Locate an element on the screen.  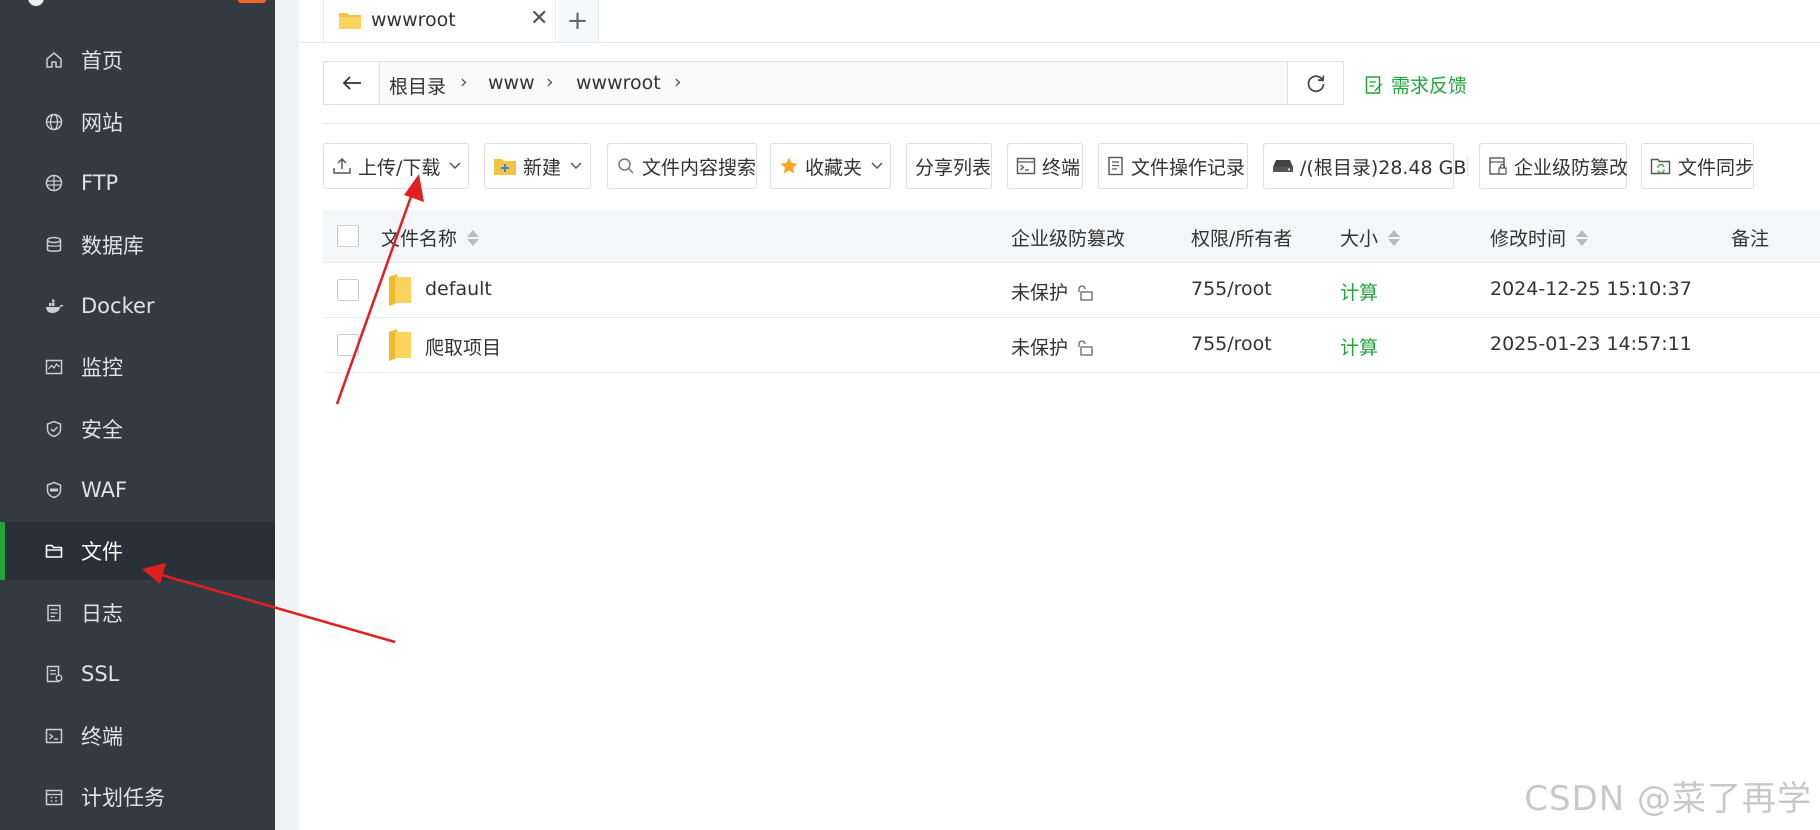
file-table-header: 文件名称 企业级防篡改 权限/所有者 大小 修改时间 备注 is located at coordinates (1071, 236).